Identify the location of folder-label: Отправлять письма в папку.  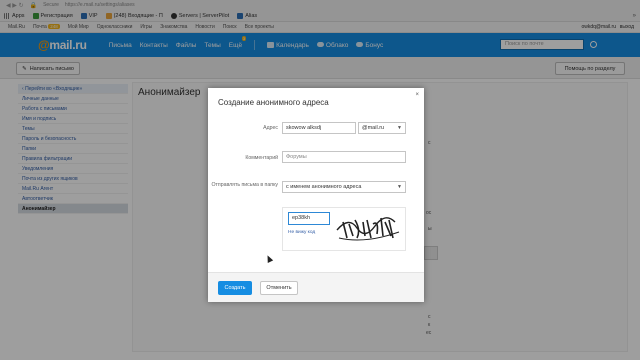
(244, 185).